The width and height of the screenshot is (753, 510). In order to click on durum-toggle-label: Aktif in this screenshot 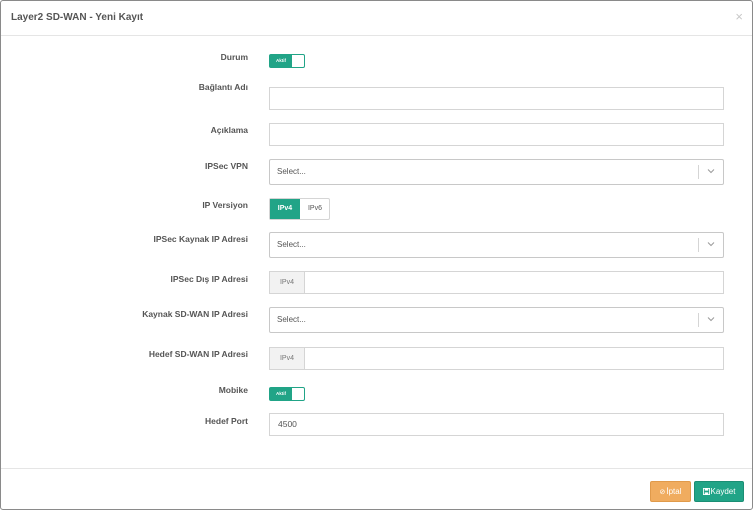, I will do `click(281, 61)`.